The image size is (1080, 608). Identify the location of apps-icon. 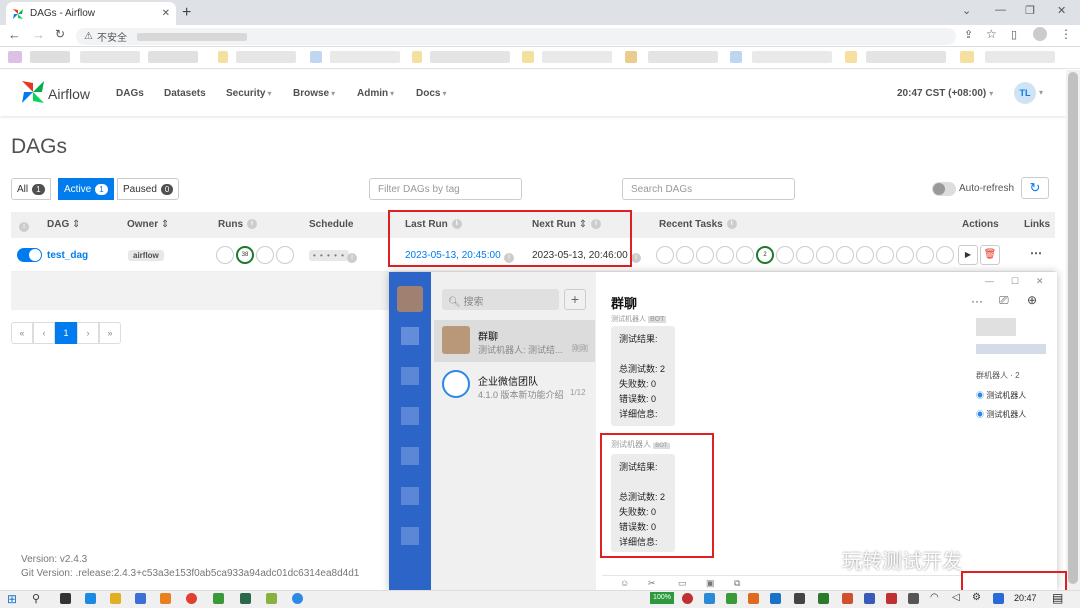
(410, 536).